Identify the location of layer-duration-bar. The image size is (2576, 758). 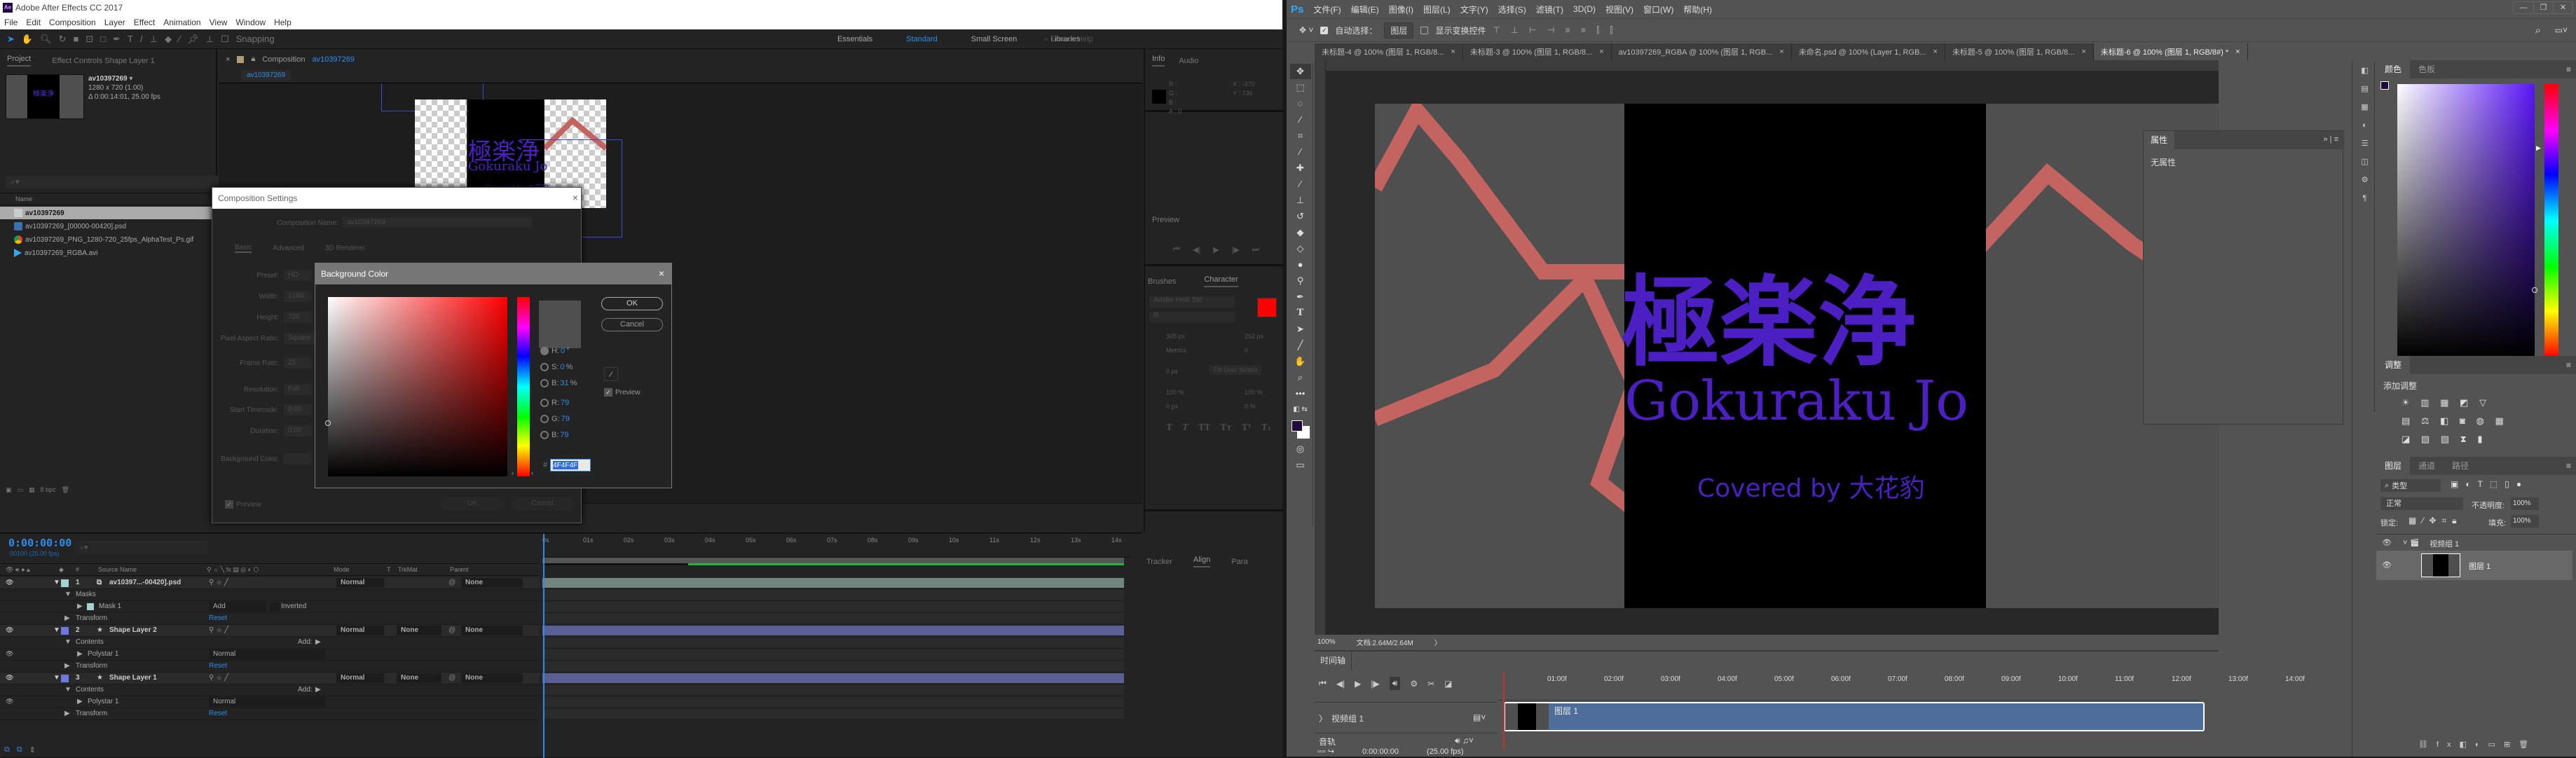
(833, 583).